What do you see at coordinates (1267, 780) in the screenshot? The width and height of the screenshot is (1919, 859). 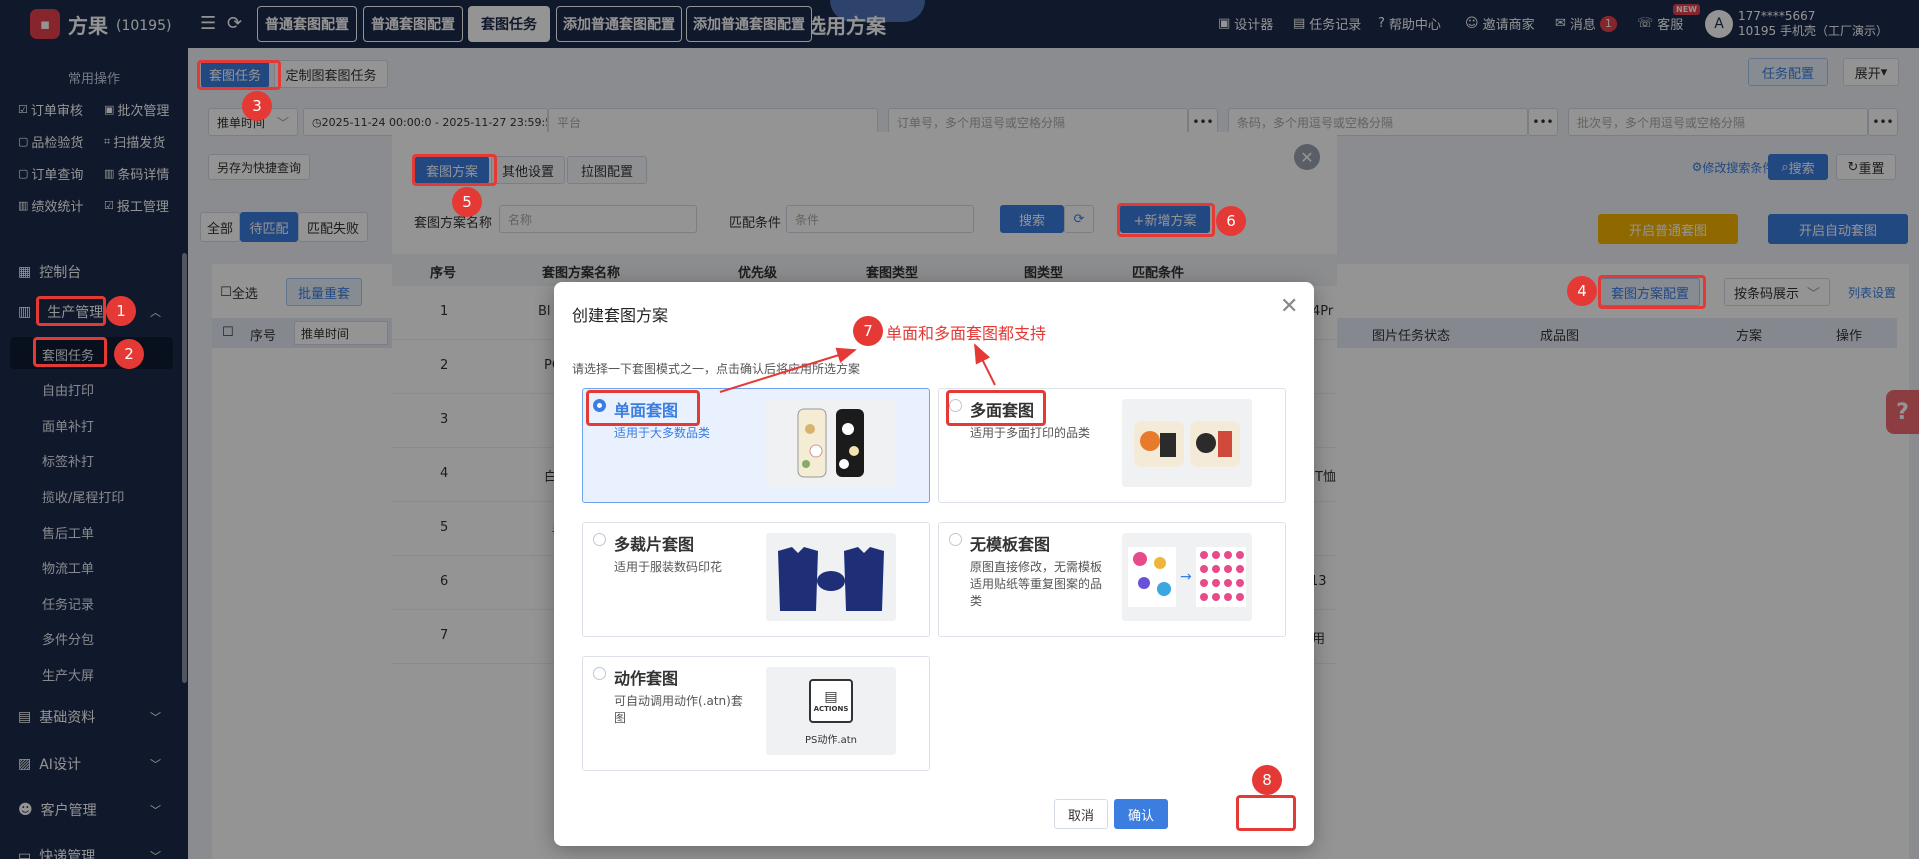 I see `step-8-badge: 8` at bounding box center [1267, 780].